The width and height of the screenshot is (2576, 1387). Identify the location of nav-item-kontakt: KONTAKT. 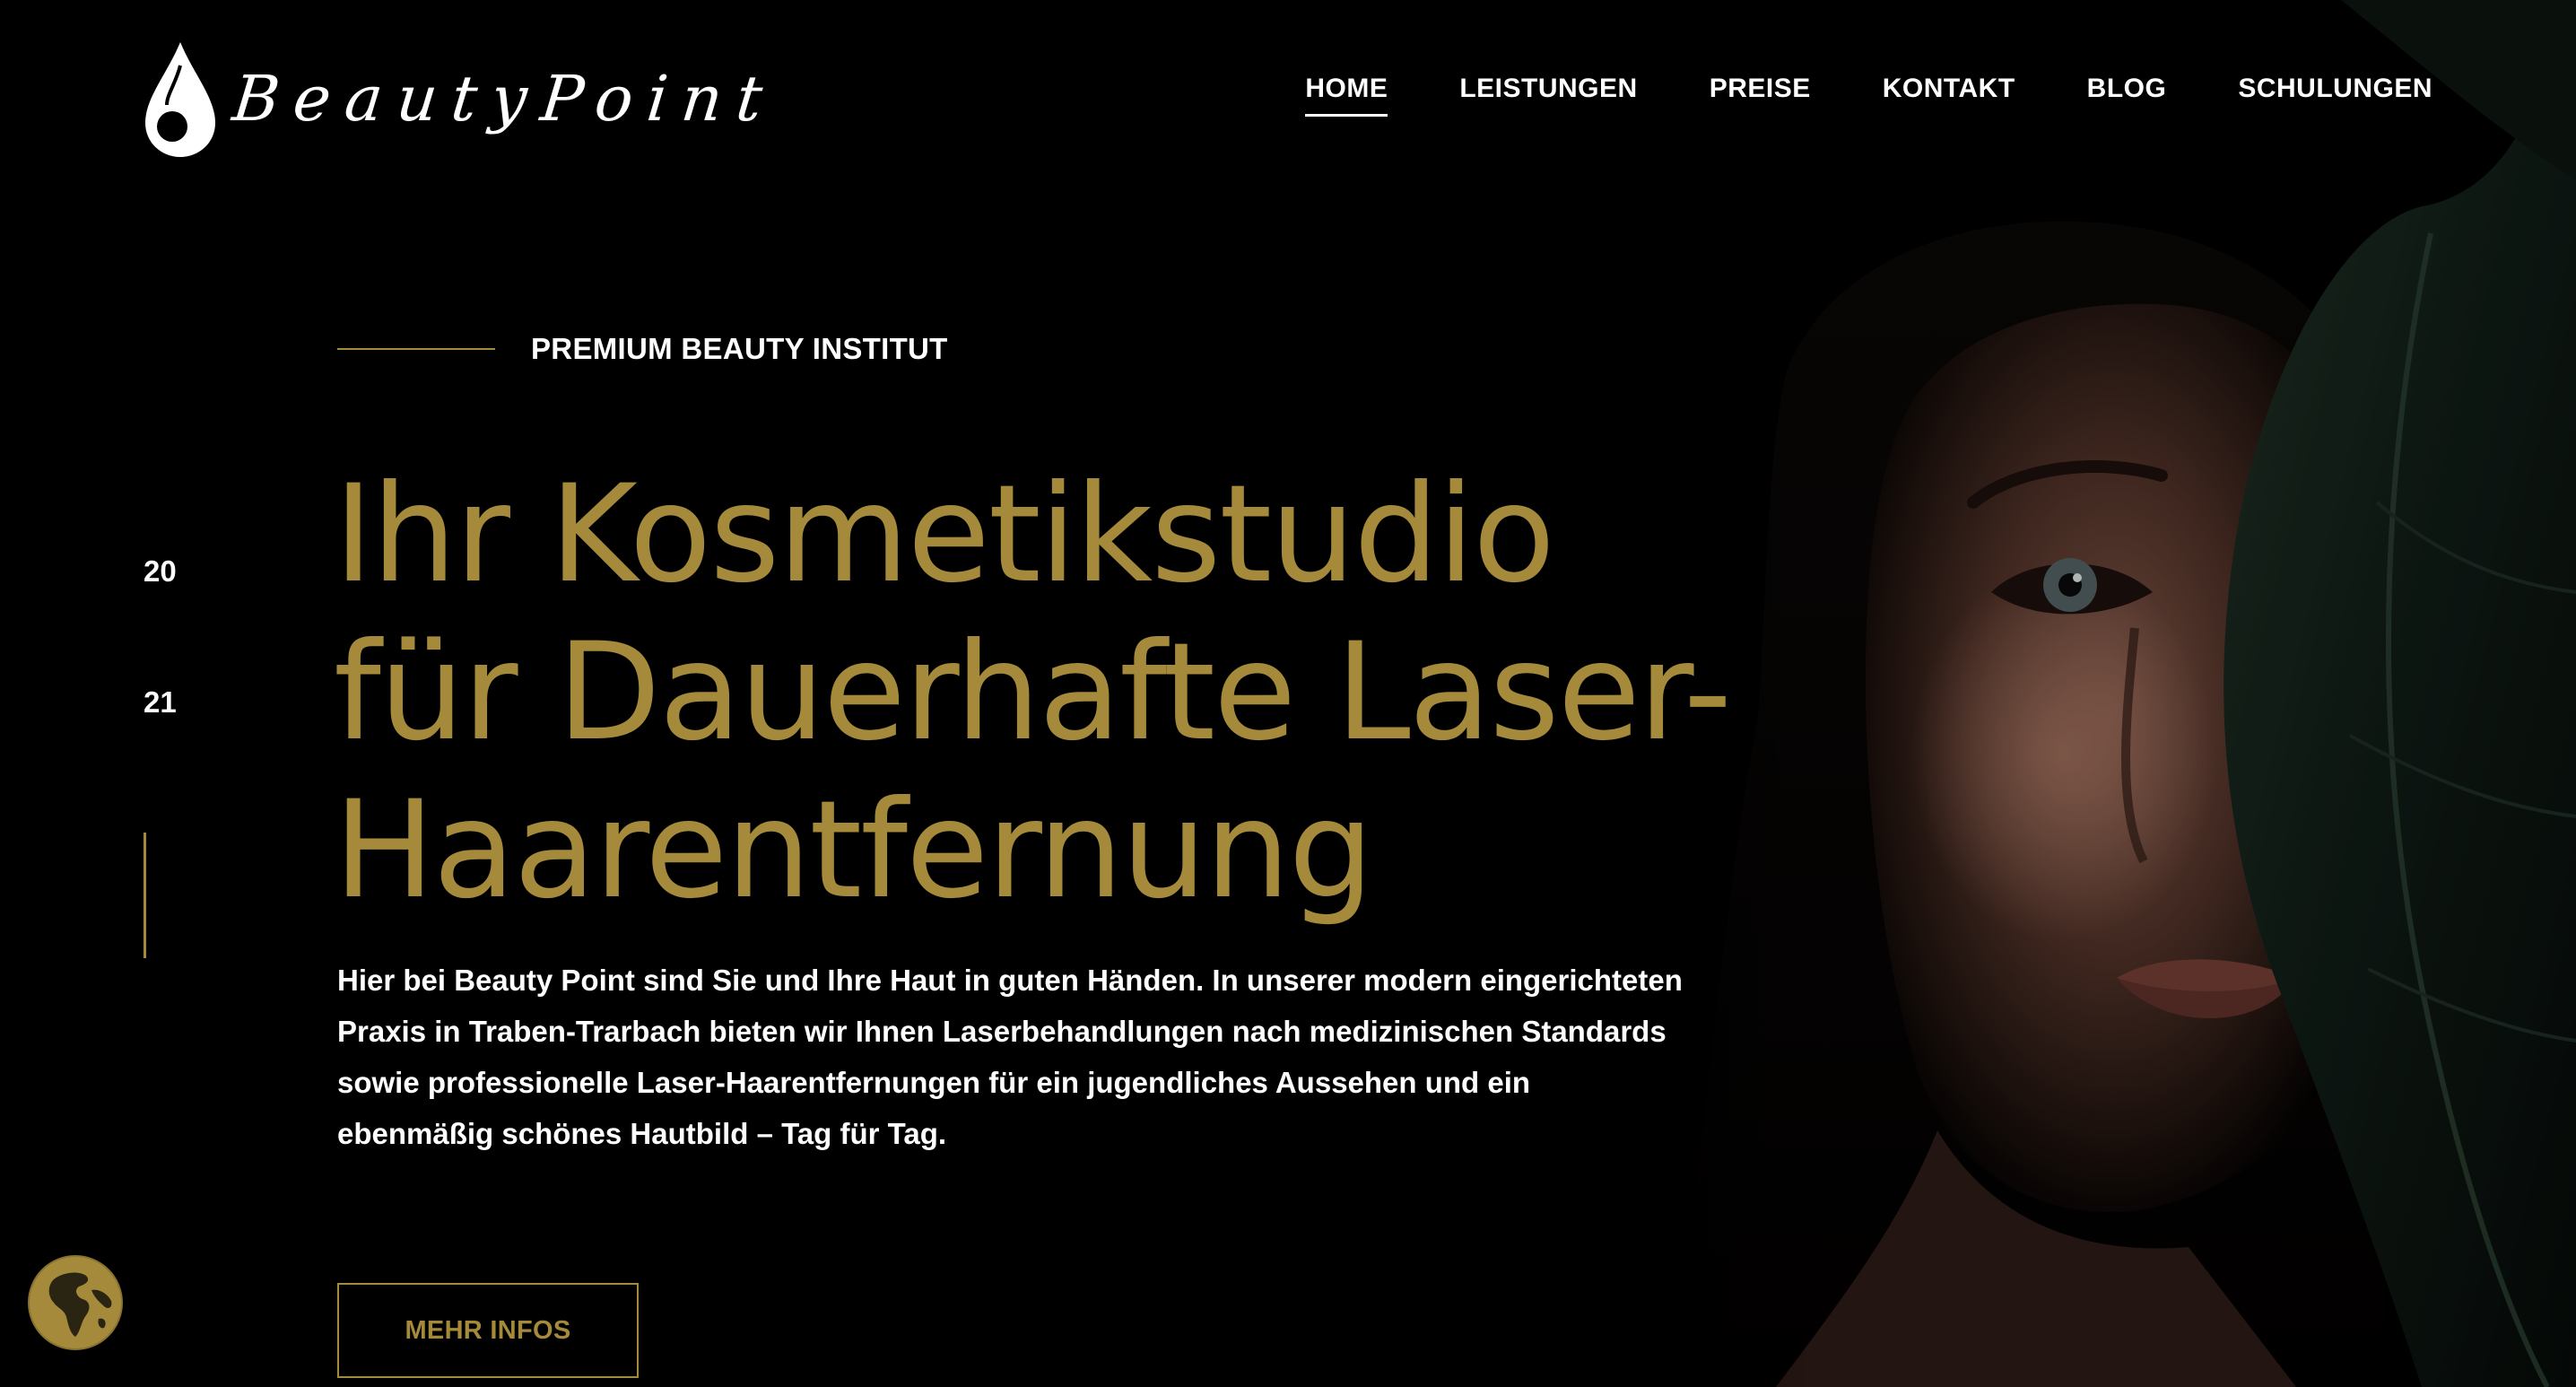
(1949, 95).